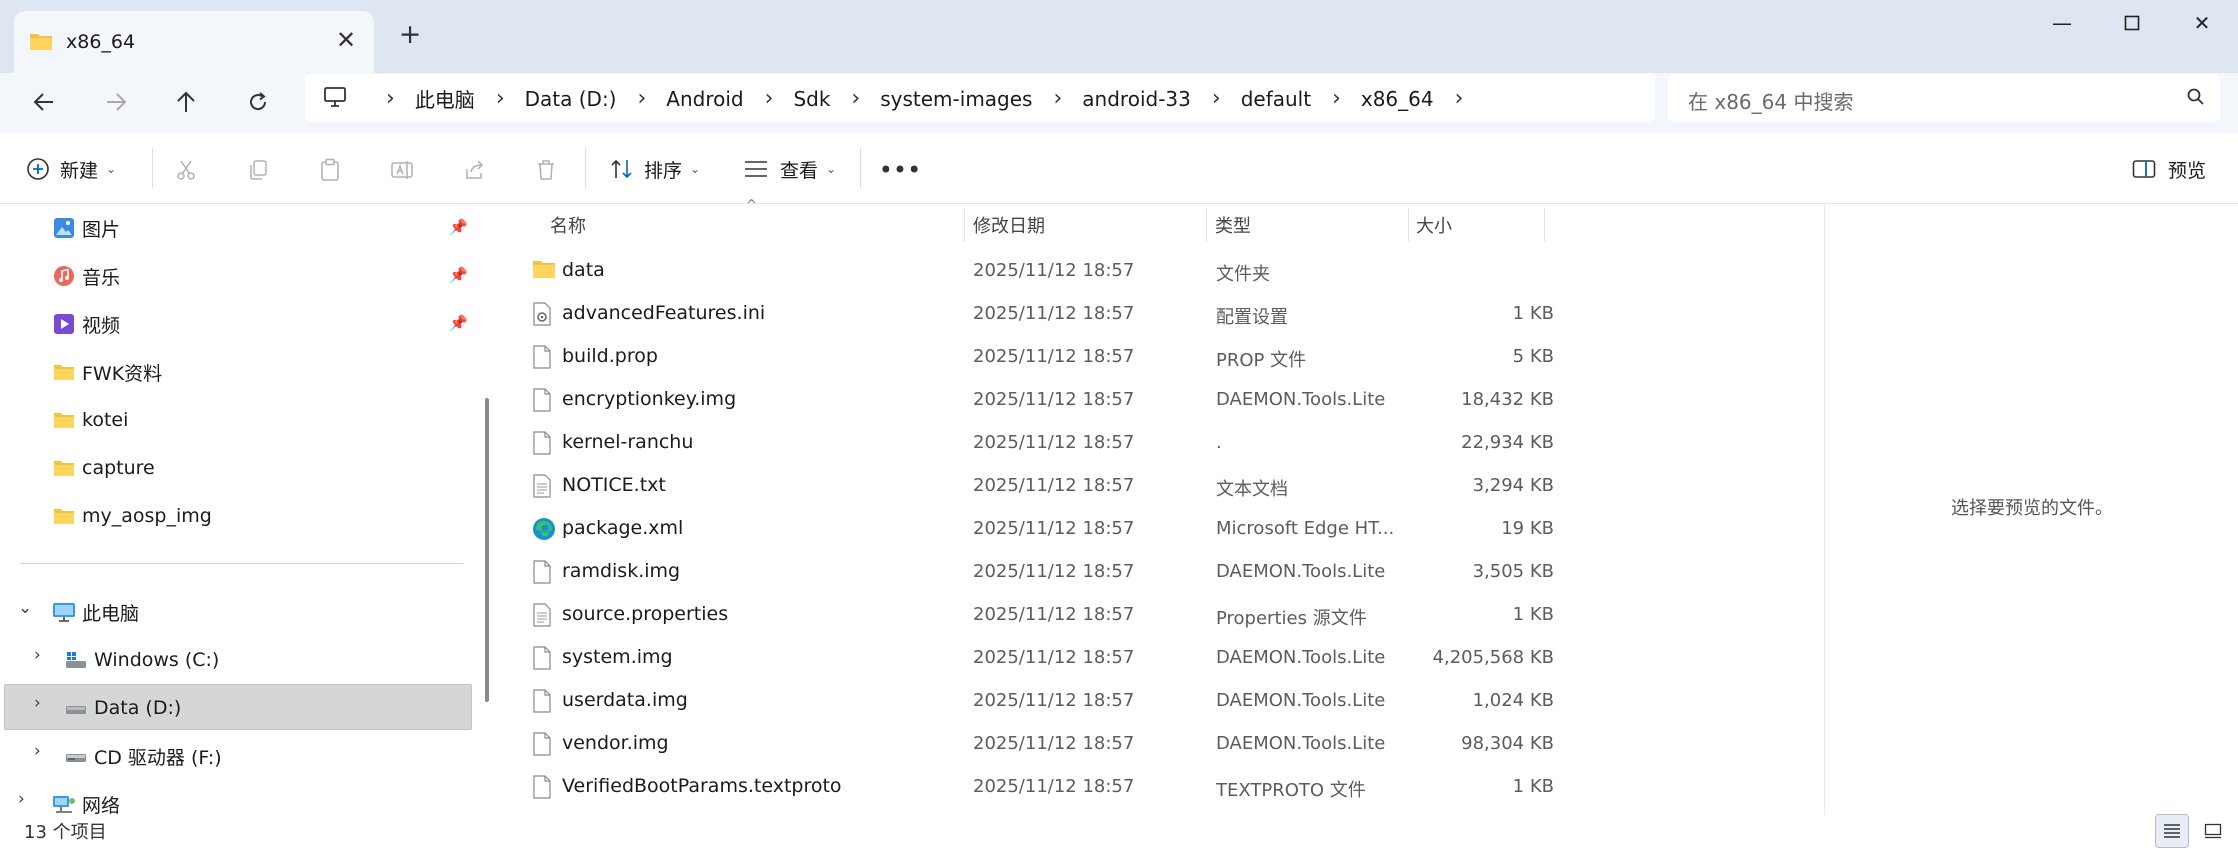  Describe the element at coordinates (568, 225) in the screenshot. I see `column-header-name: 名称` at that location.